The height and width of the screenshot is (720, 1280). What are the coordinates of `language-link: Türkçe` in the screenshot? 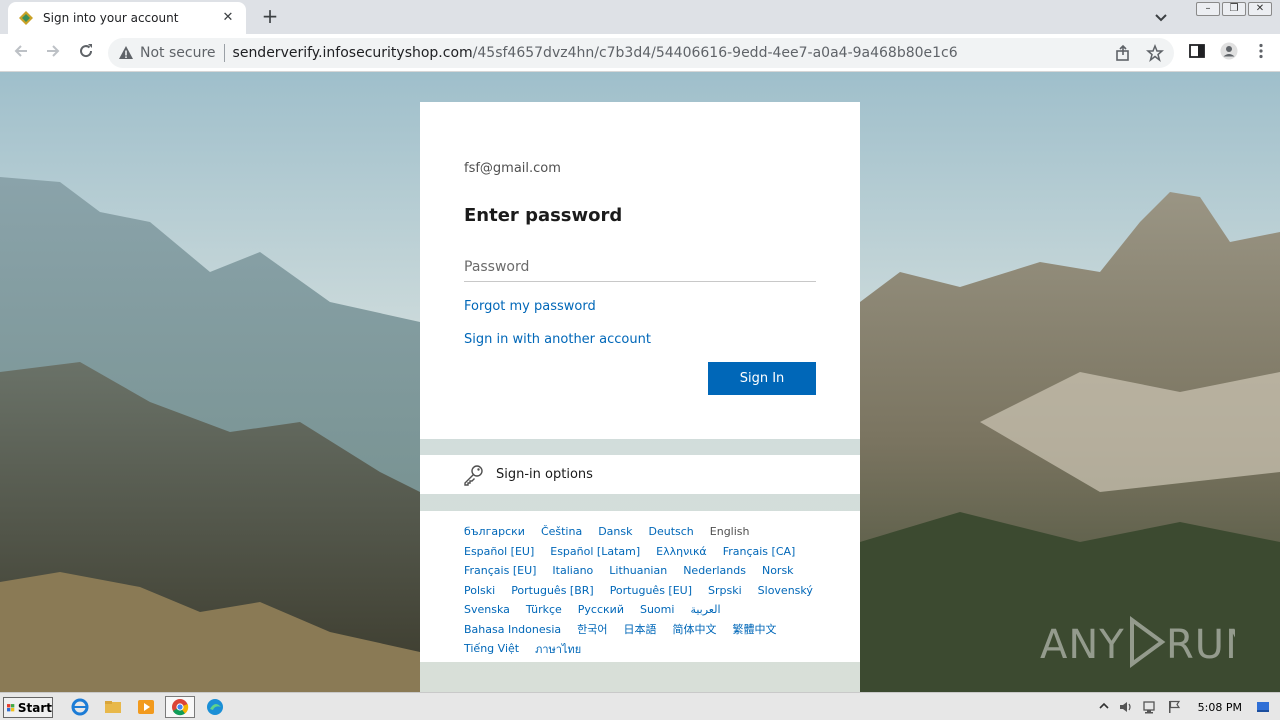 It's located at (544, 609).